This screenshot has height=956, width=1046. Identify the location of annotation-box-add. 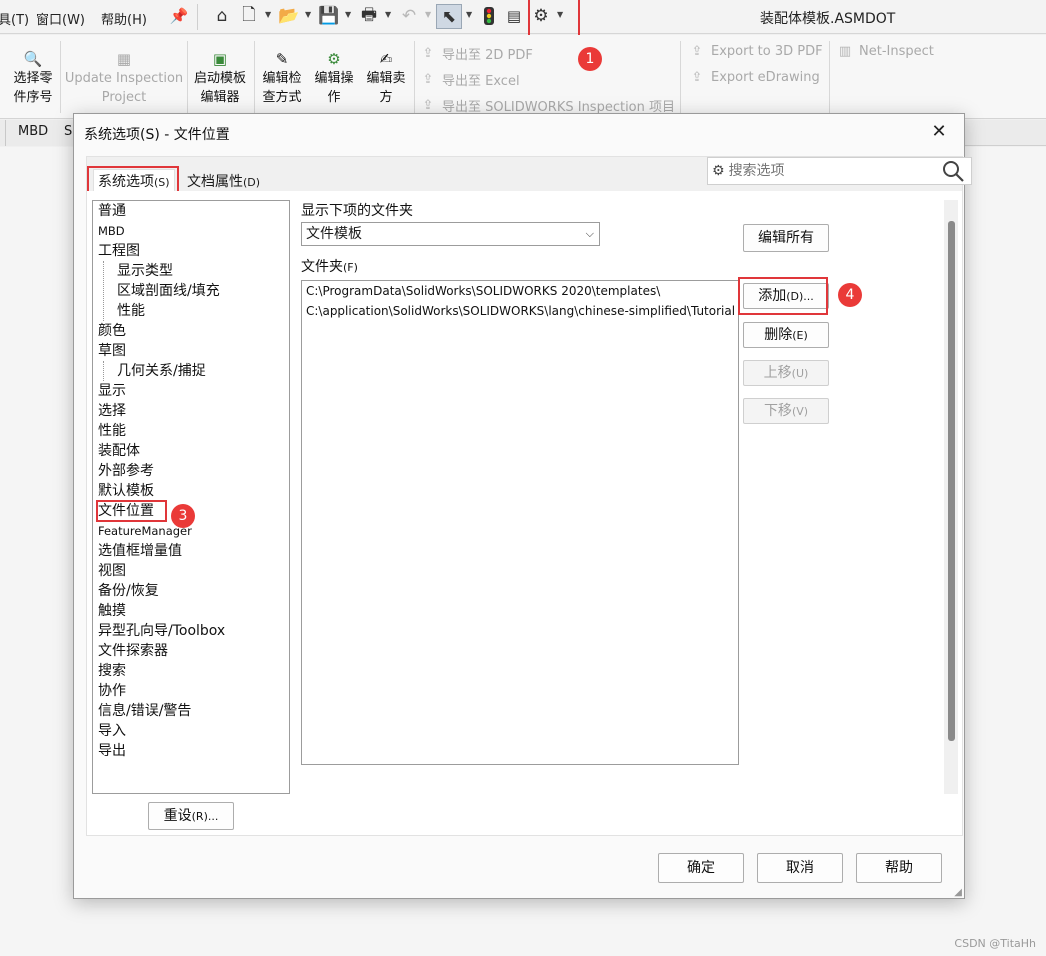
(783, 296).